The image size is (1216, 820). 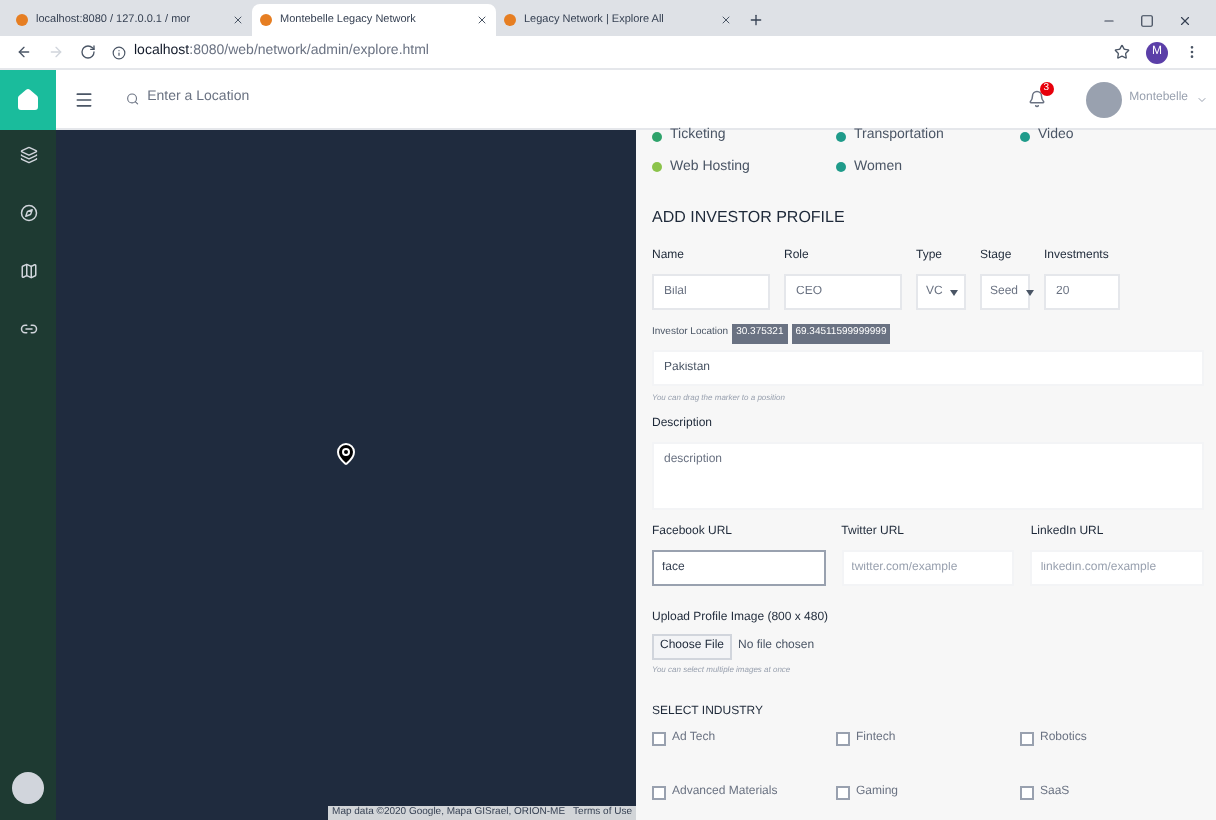 I want to click on map-marker-icon, so click(x=346, y=454).